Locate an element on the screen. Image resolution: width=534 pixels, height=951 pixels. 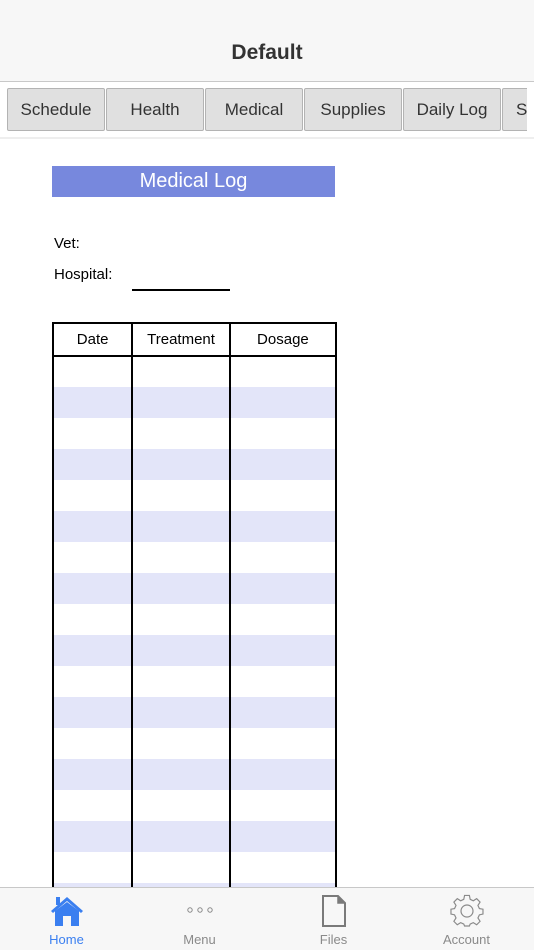
column-header-dosage: Dosage is located at coordinates (283, 339).